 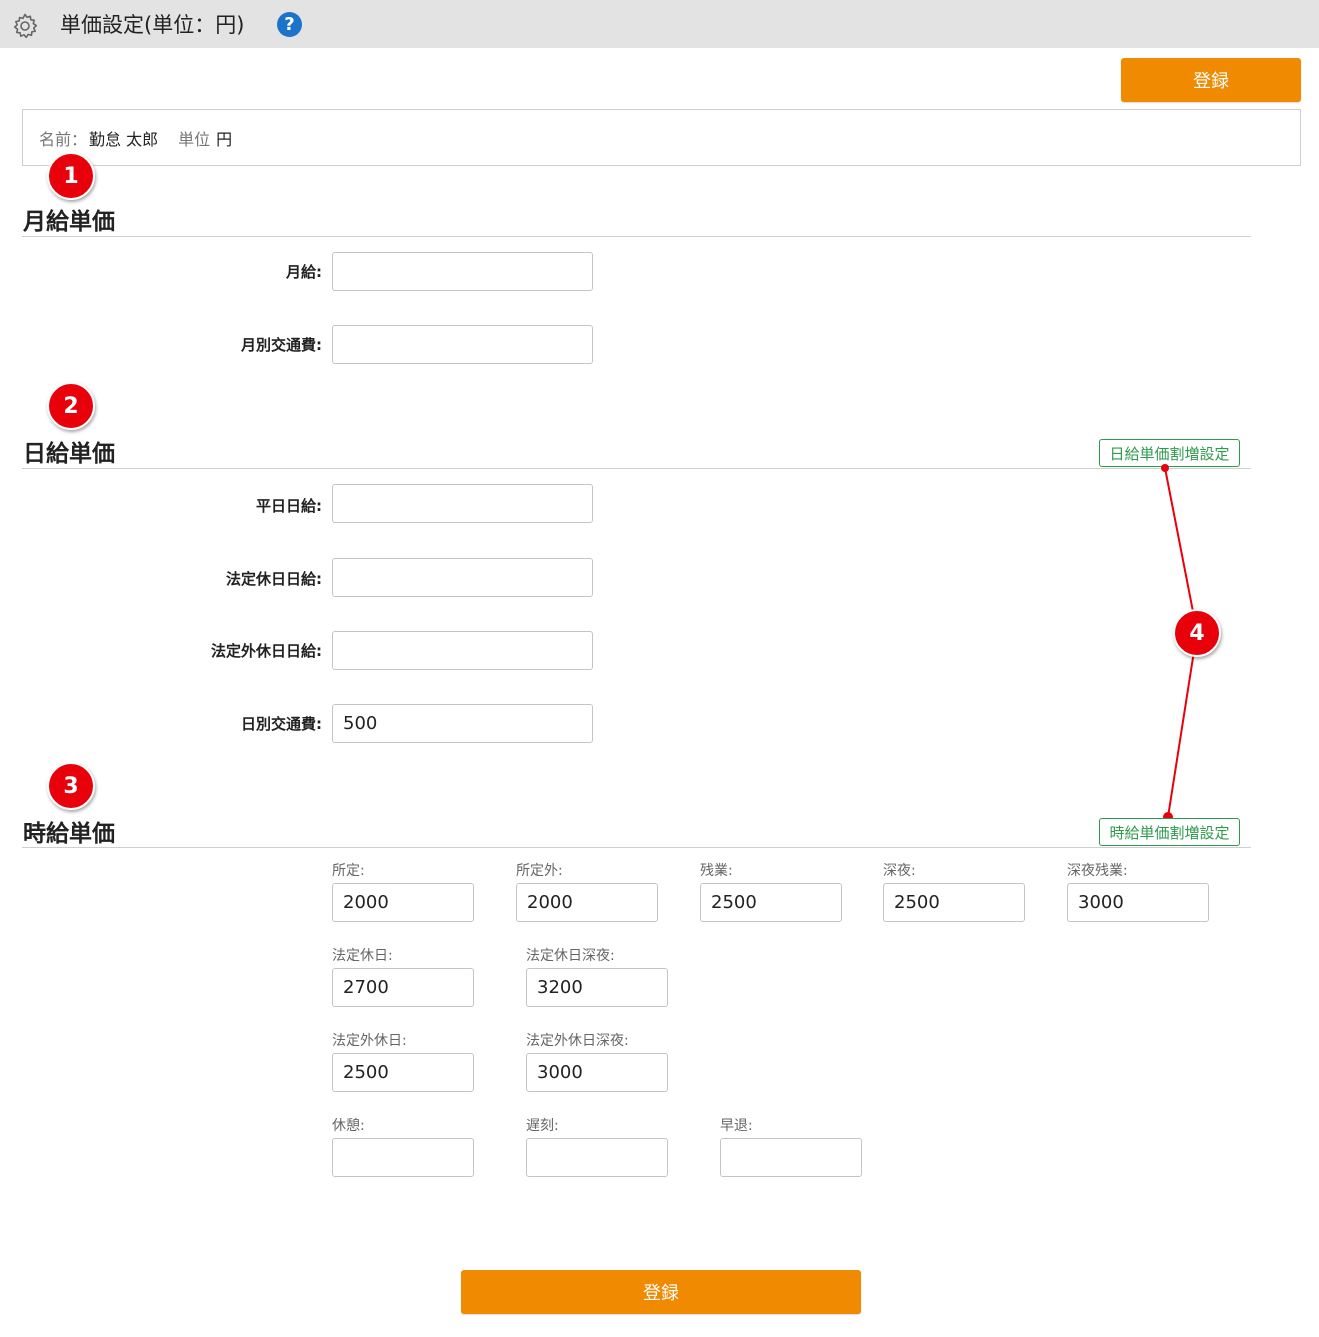 I want to click on name-value: 勤怠 太郎, so click(x=124, y=139).